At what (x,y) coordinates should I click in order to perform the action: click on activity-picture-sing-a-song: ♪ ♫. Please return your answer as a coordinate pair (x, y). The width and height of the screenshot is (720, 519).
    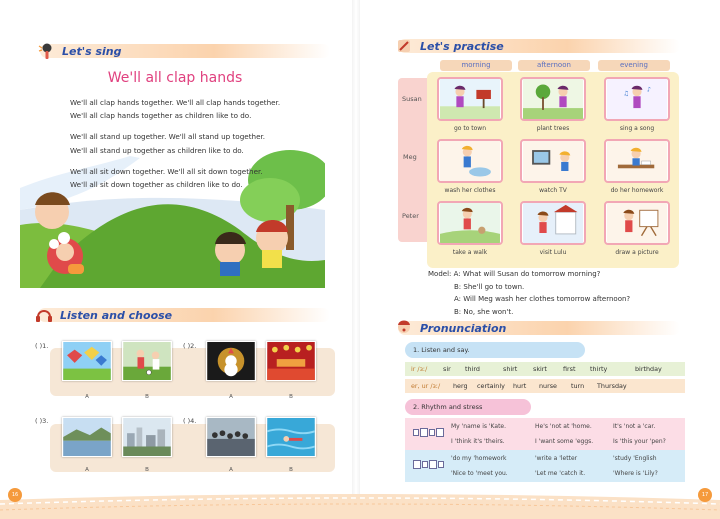
    Looking at the image, I should click on (637, 99).